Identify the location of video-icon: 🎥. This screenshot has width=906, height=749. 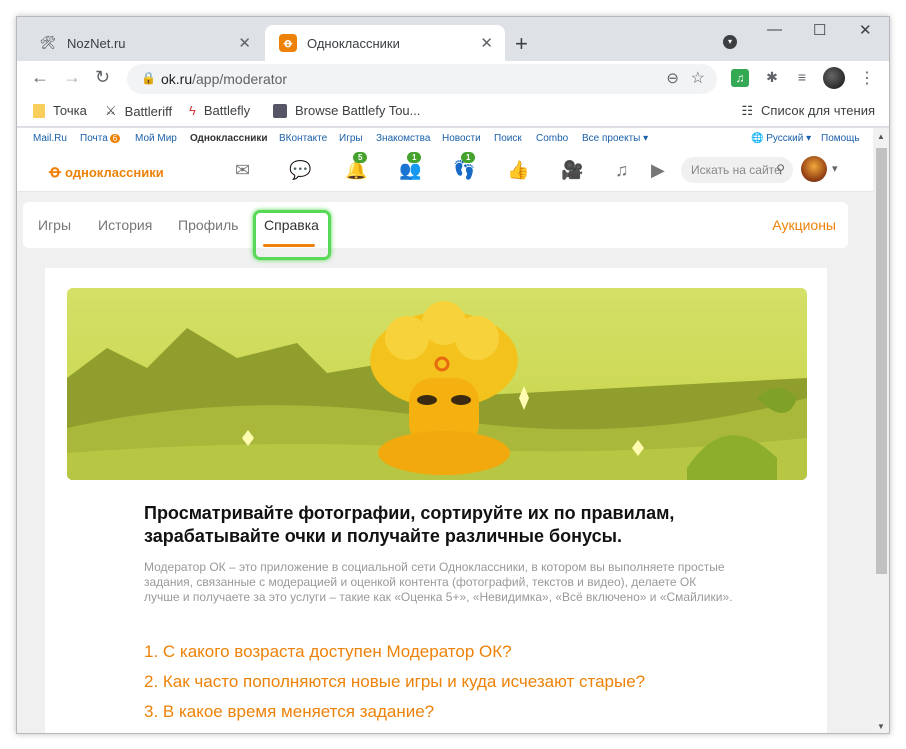
(572, 170).